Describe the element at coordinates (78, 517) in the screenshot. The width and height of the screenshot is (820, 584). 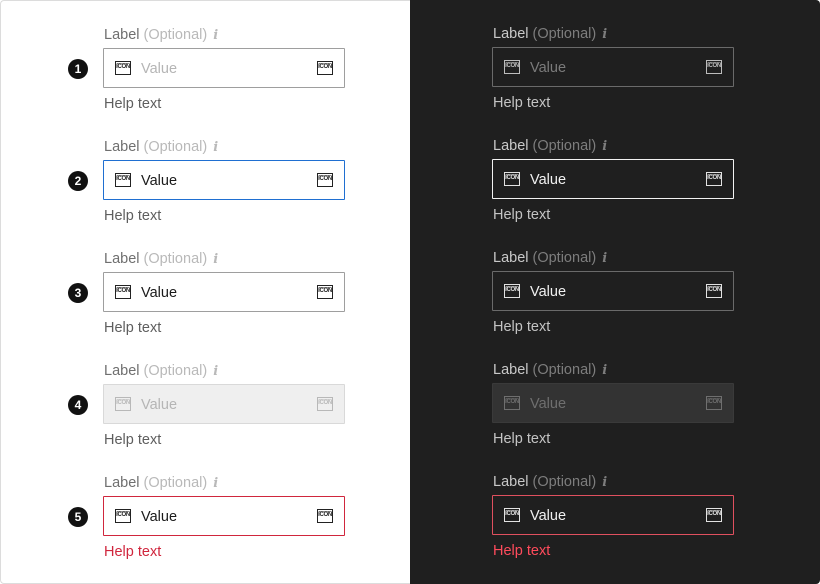
I see `step-marker-5: 5` at that location.